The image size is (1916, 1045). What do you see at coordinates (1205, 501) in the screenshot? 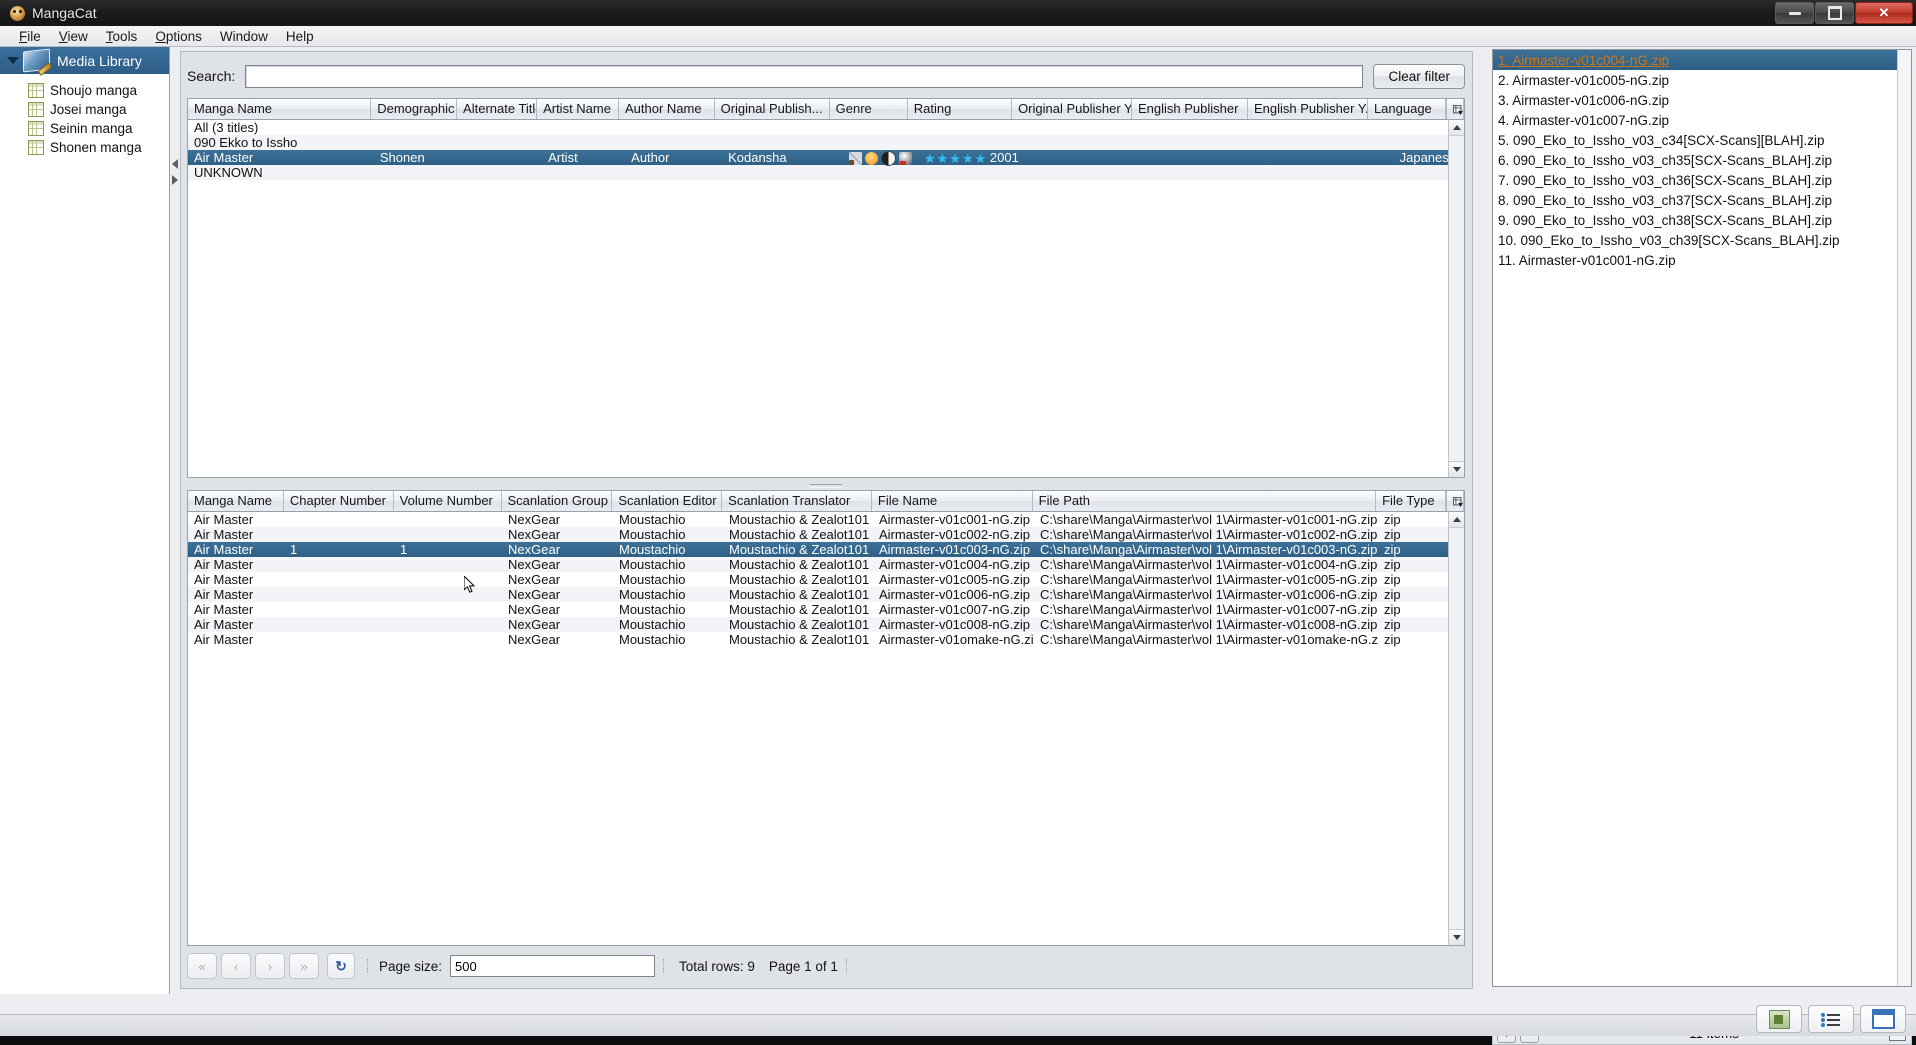
I see `column-header: File Path` at bounding box center [1205, 501].